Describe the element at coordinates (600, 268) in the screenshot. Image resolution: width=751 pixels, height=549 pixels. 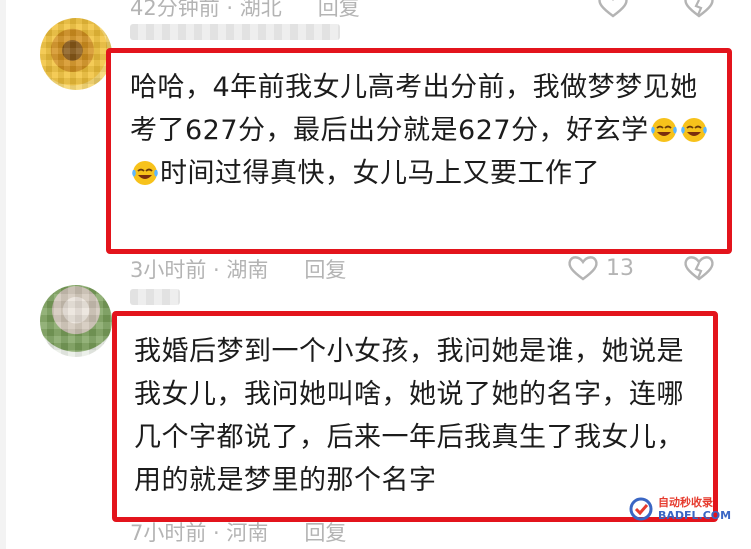
I see `like-button: 13` at that location.